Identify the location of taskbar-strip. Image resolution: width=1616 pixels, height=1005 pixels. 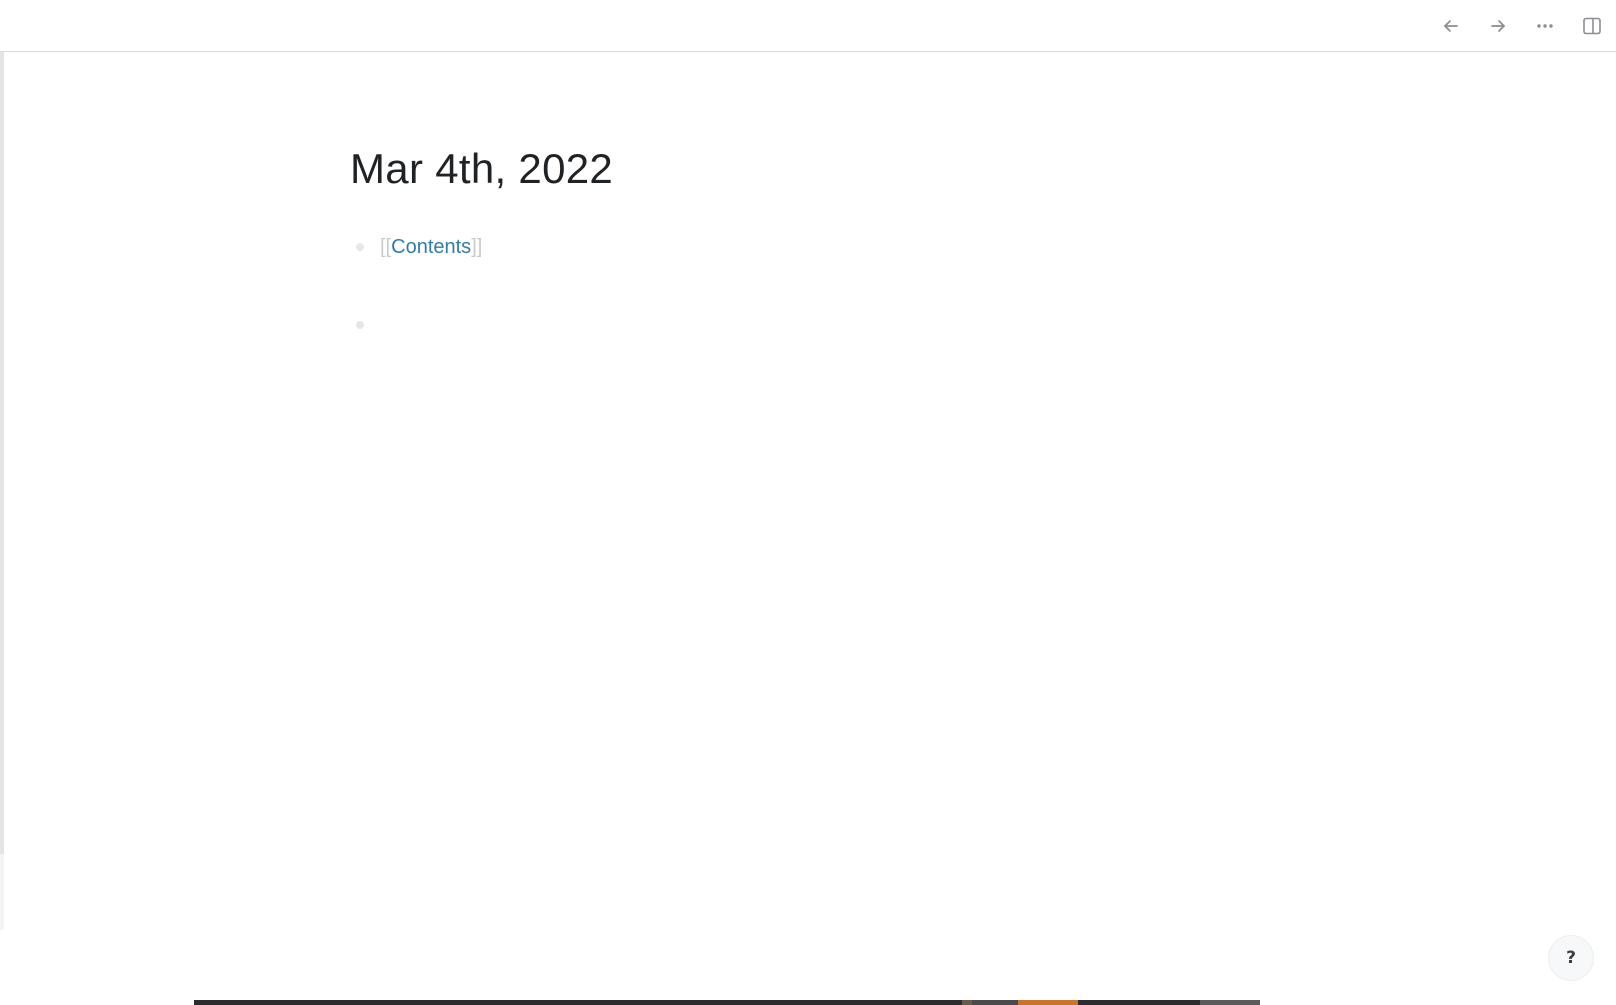
(727, 1002).